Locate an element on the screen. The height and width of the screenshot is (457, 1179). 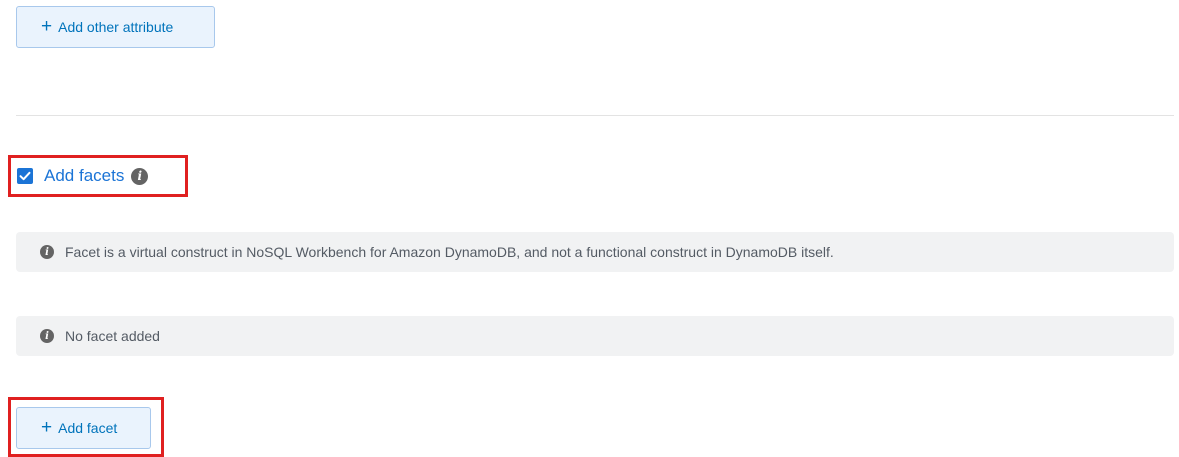
checkmark-icon is located at coordinates (25, 176).